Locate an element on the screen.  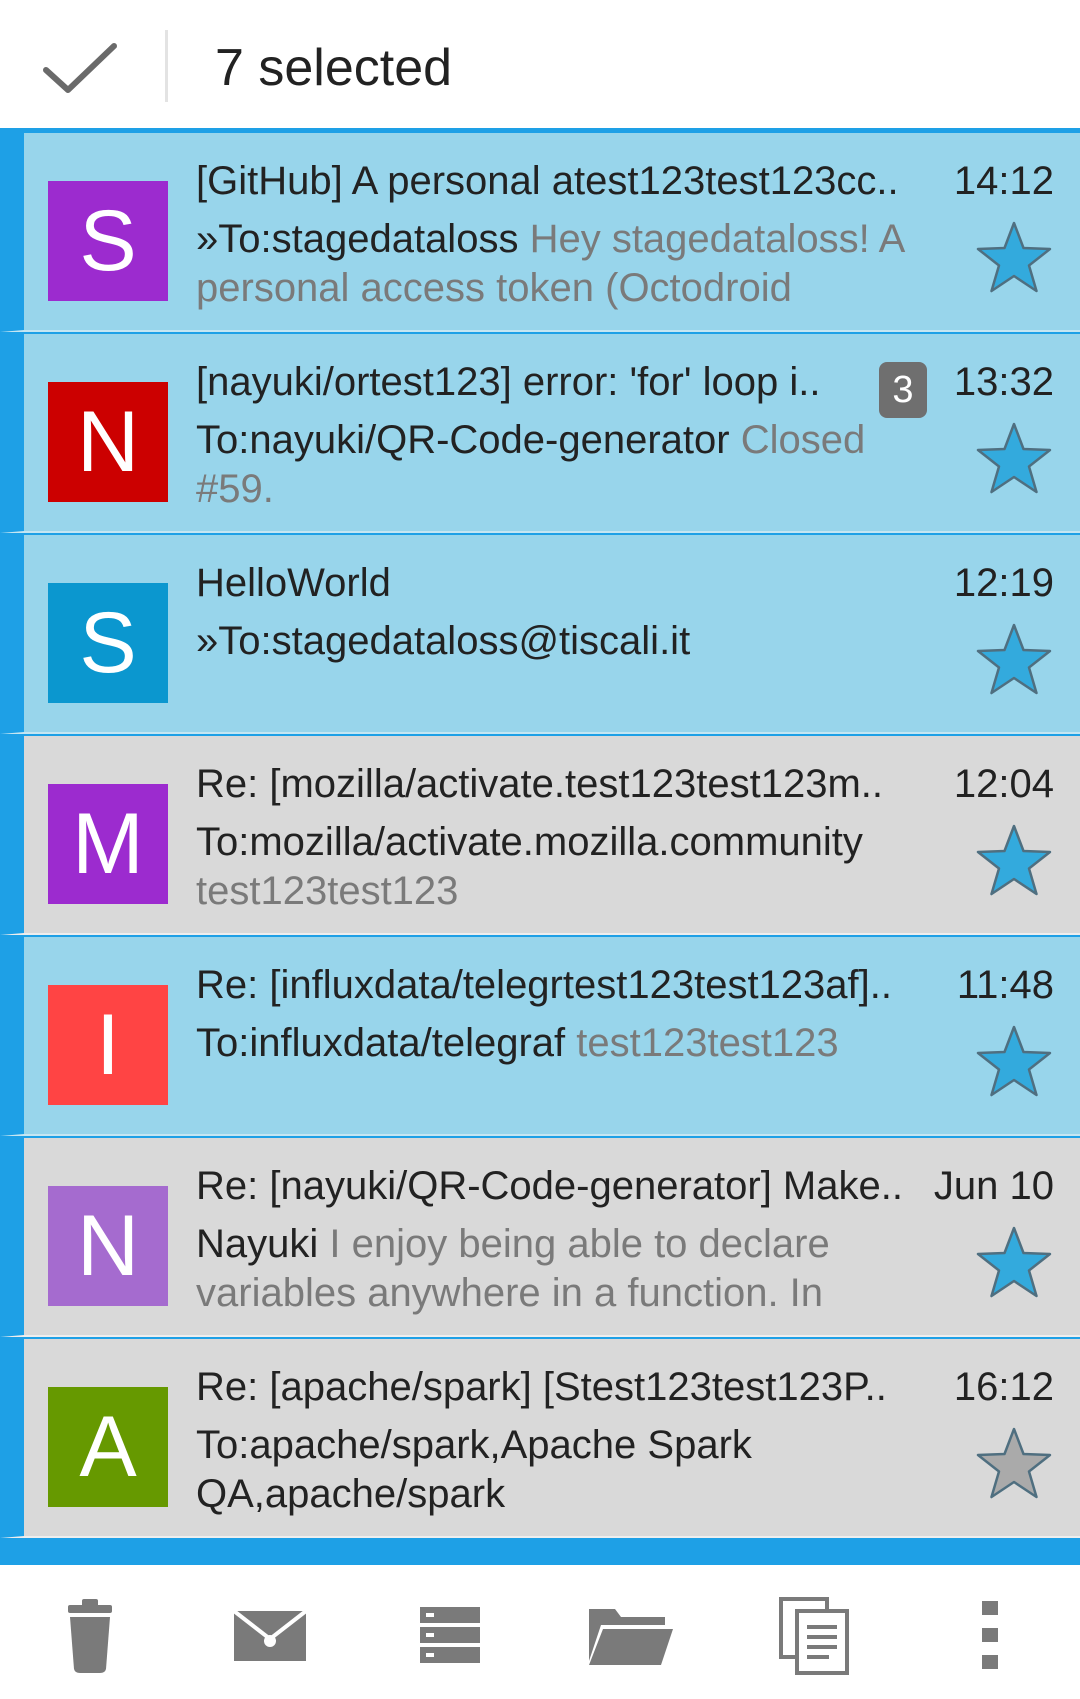
message-subject: [nayuki/ortest123] error: 'for' loop i.. is located at coordinates (508, 382).